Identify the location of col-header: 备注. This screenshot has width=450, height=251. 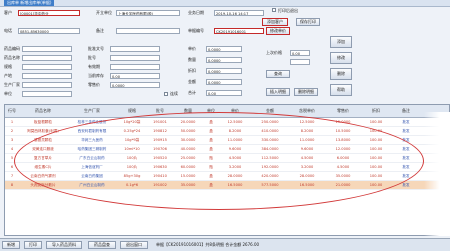
(406, 111).